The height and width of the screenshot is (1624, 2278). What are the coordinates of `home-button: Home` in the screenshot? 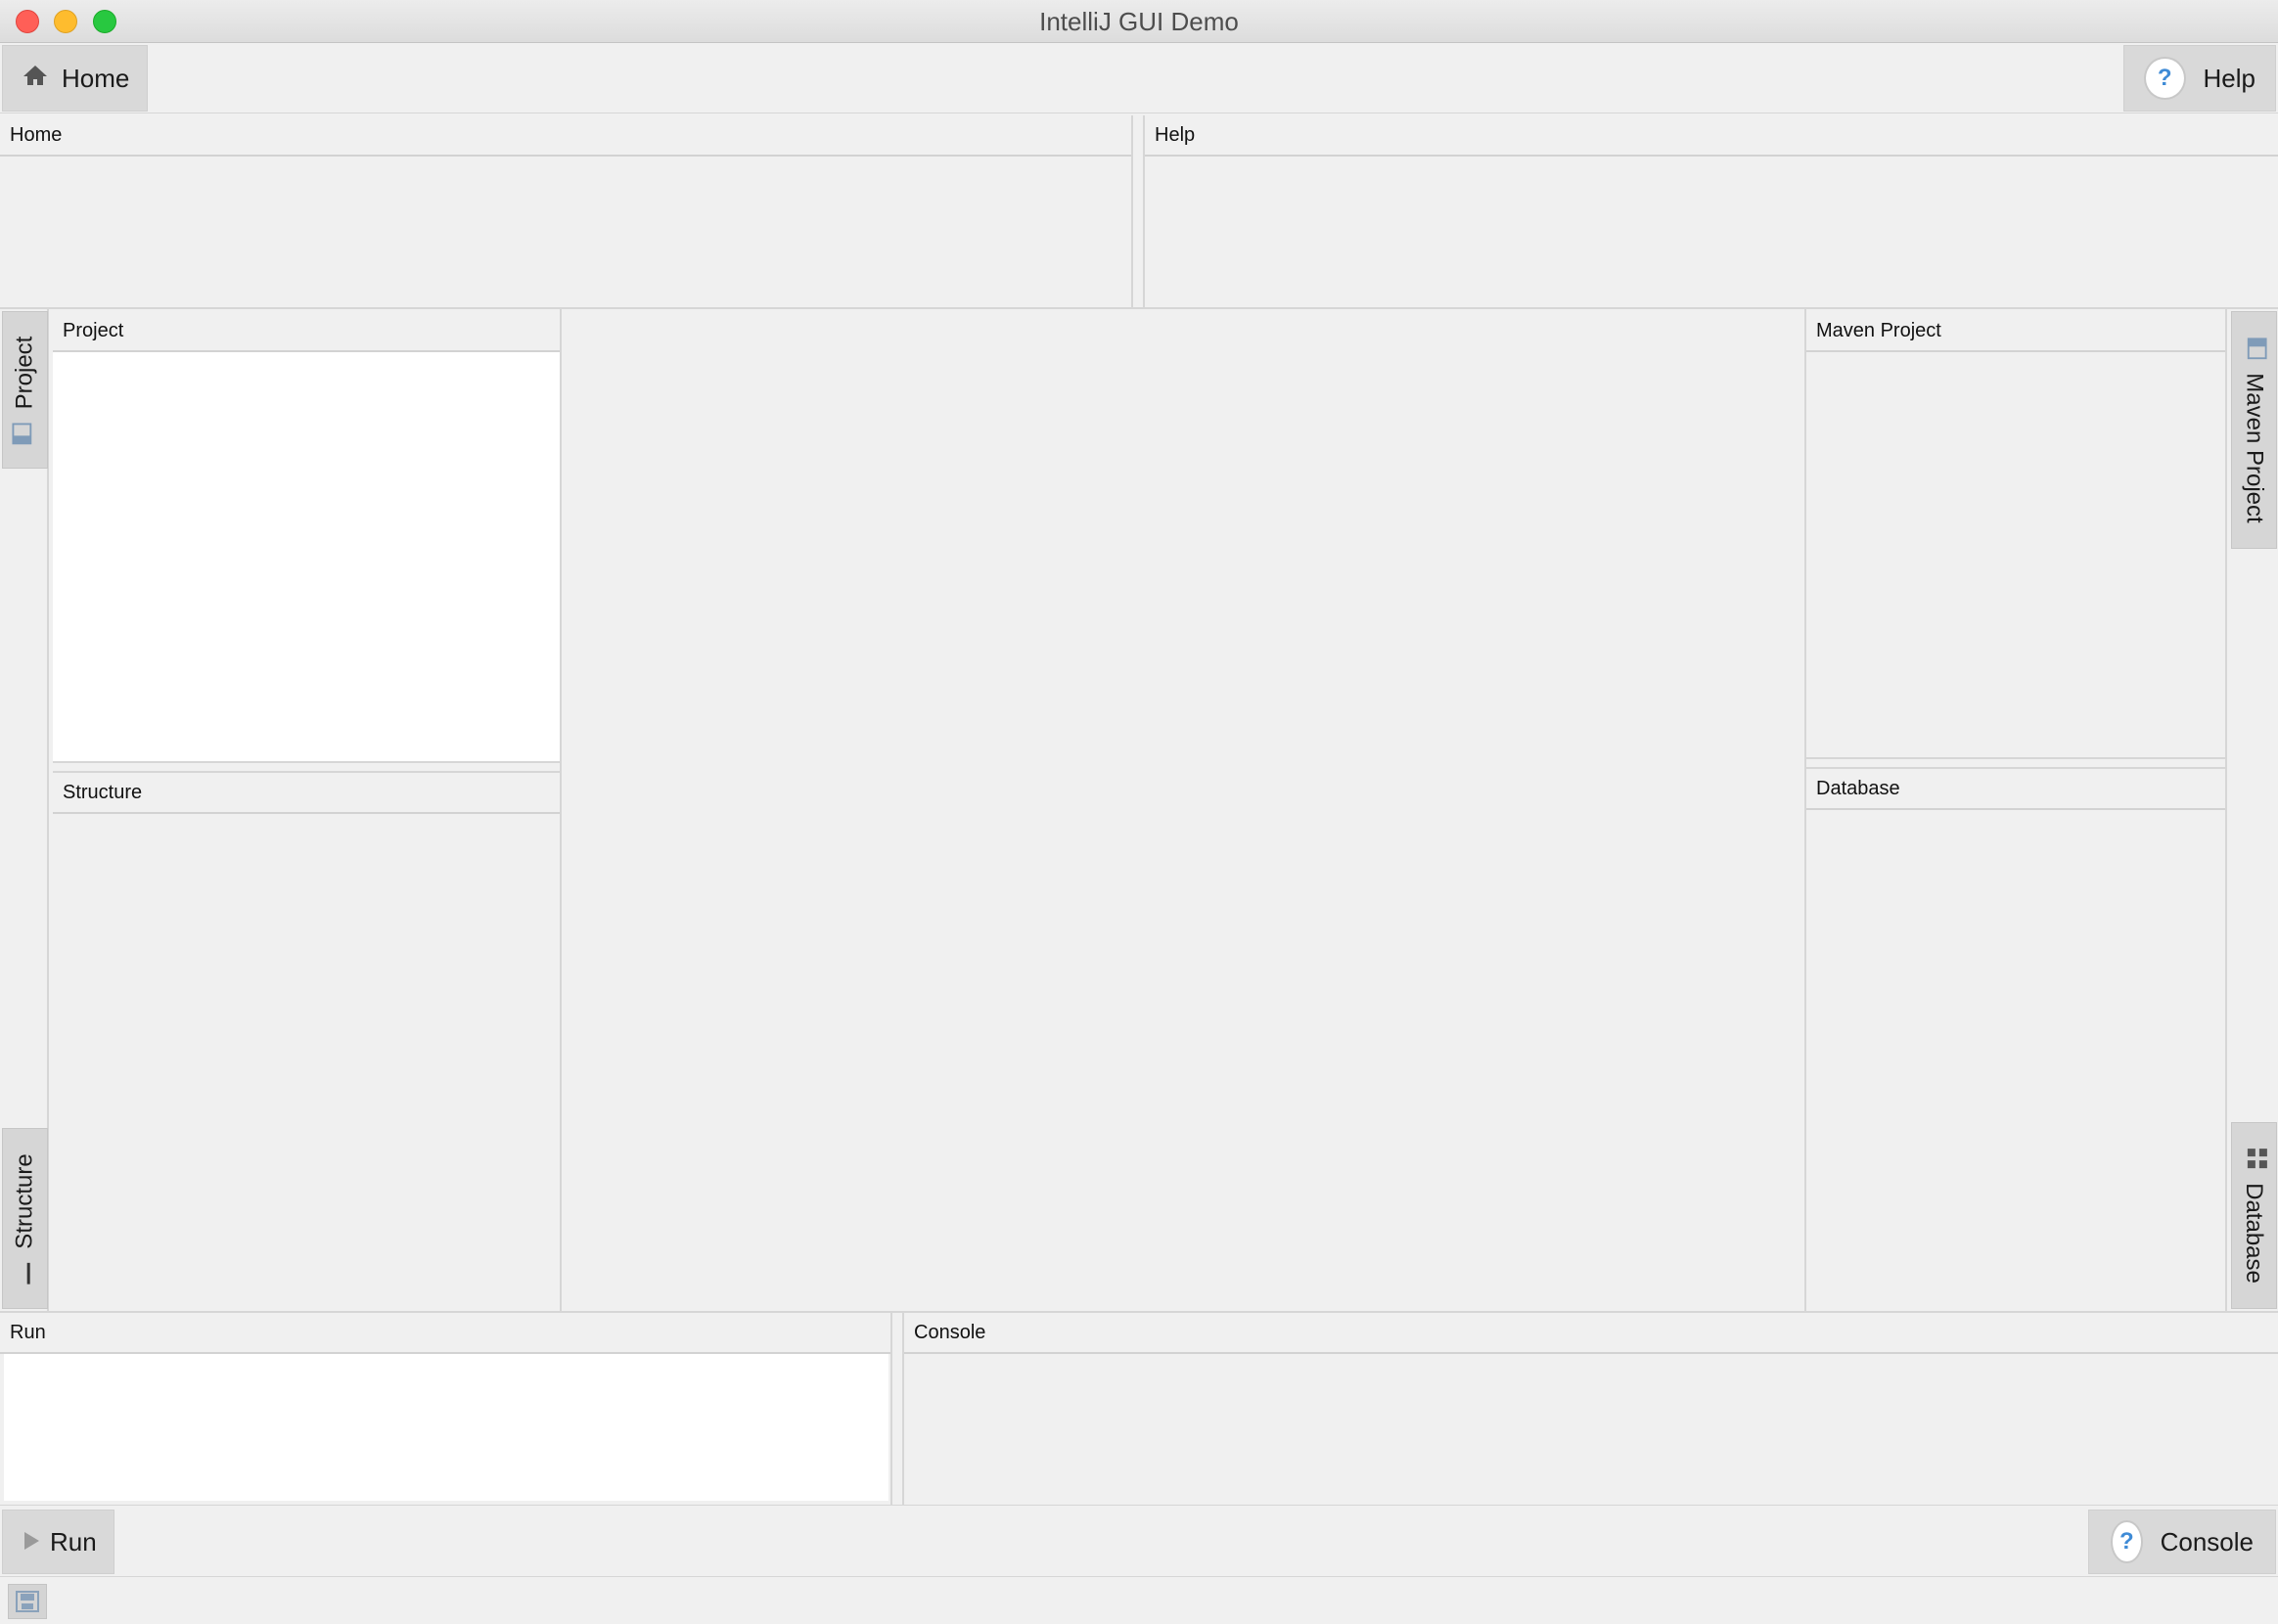 It's located at (75, 78).